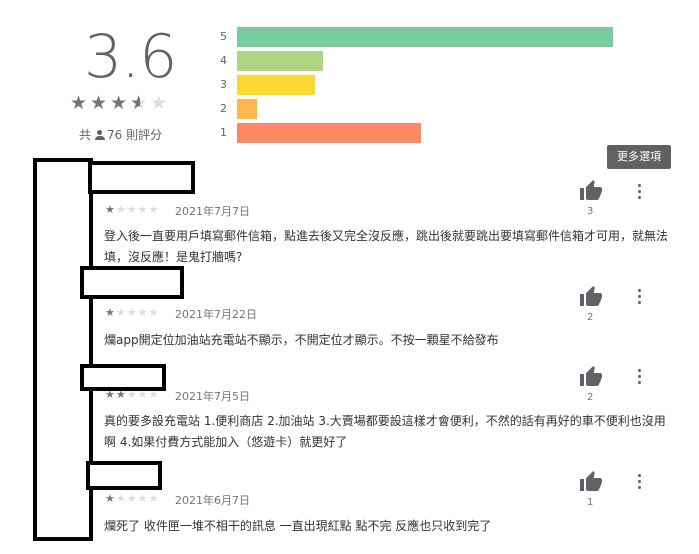 This screenshot has width=699, height=554. Describe the element at coordinates (223, 108) in the screenshot. I see `rating-bar-label: 2` at that location.